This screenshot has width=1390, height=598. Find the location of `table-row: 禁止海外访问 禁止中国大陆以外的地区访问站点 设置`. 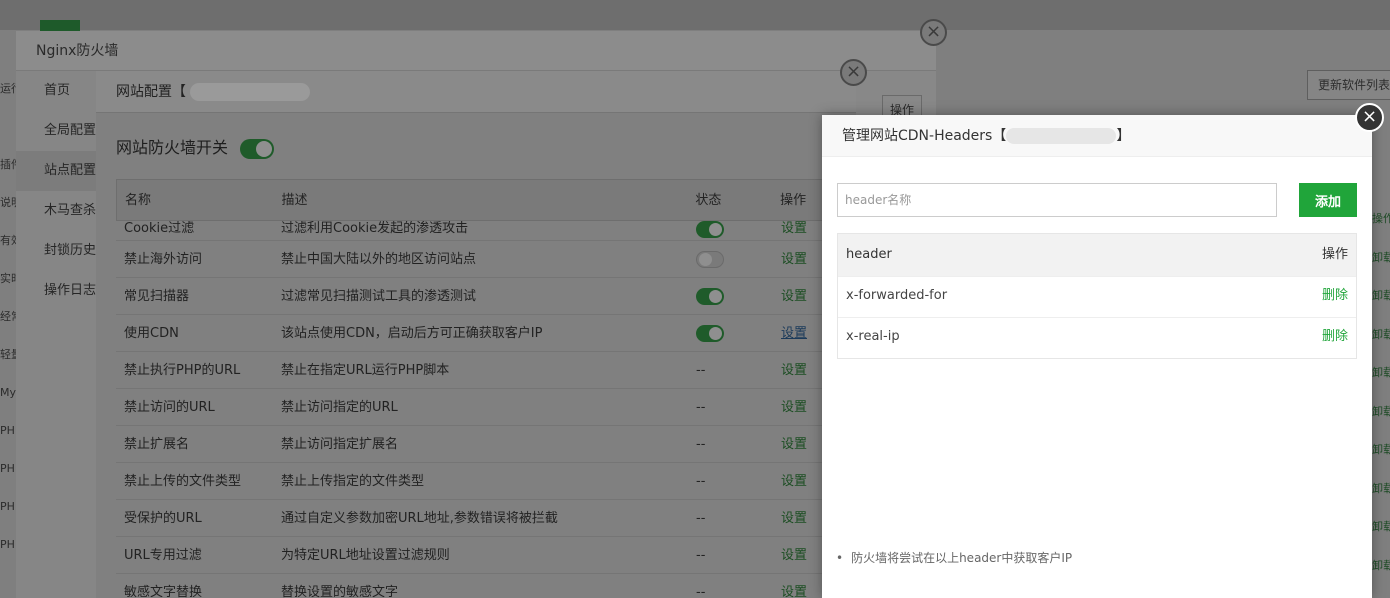

table-row: 禁止海外访问 禁止中国大陆以外的地区访问站点 设置 is located at coordinates (476, 259).